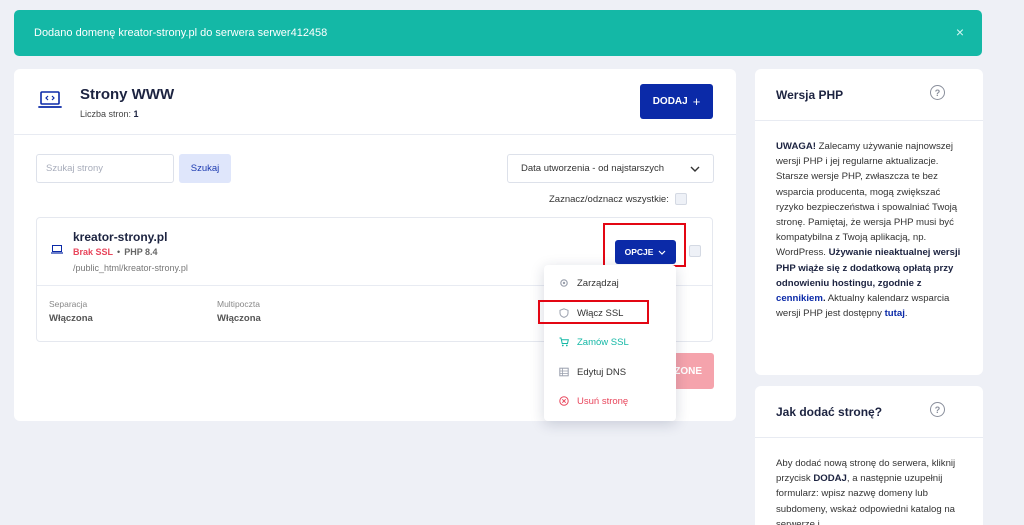  I want to click on howto-card-header: Jak dodać stronę? ?, so click(869, 412).